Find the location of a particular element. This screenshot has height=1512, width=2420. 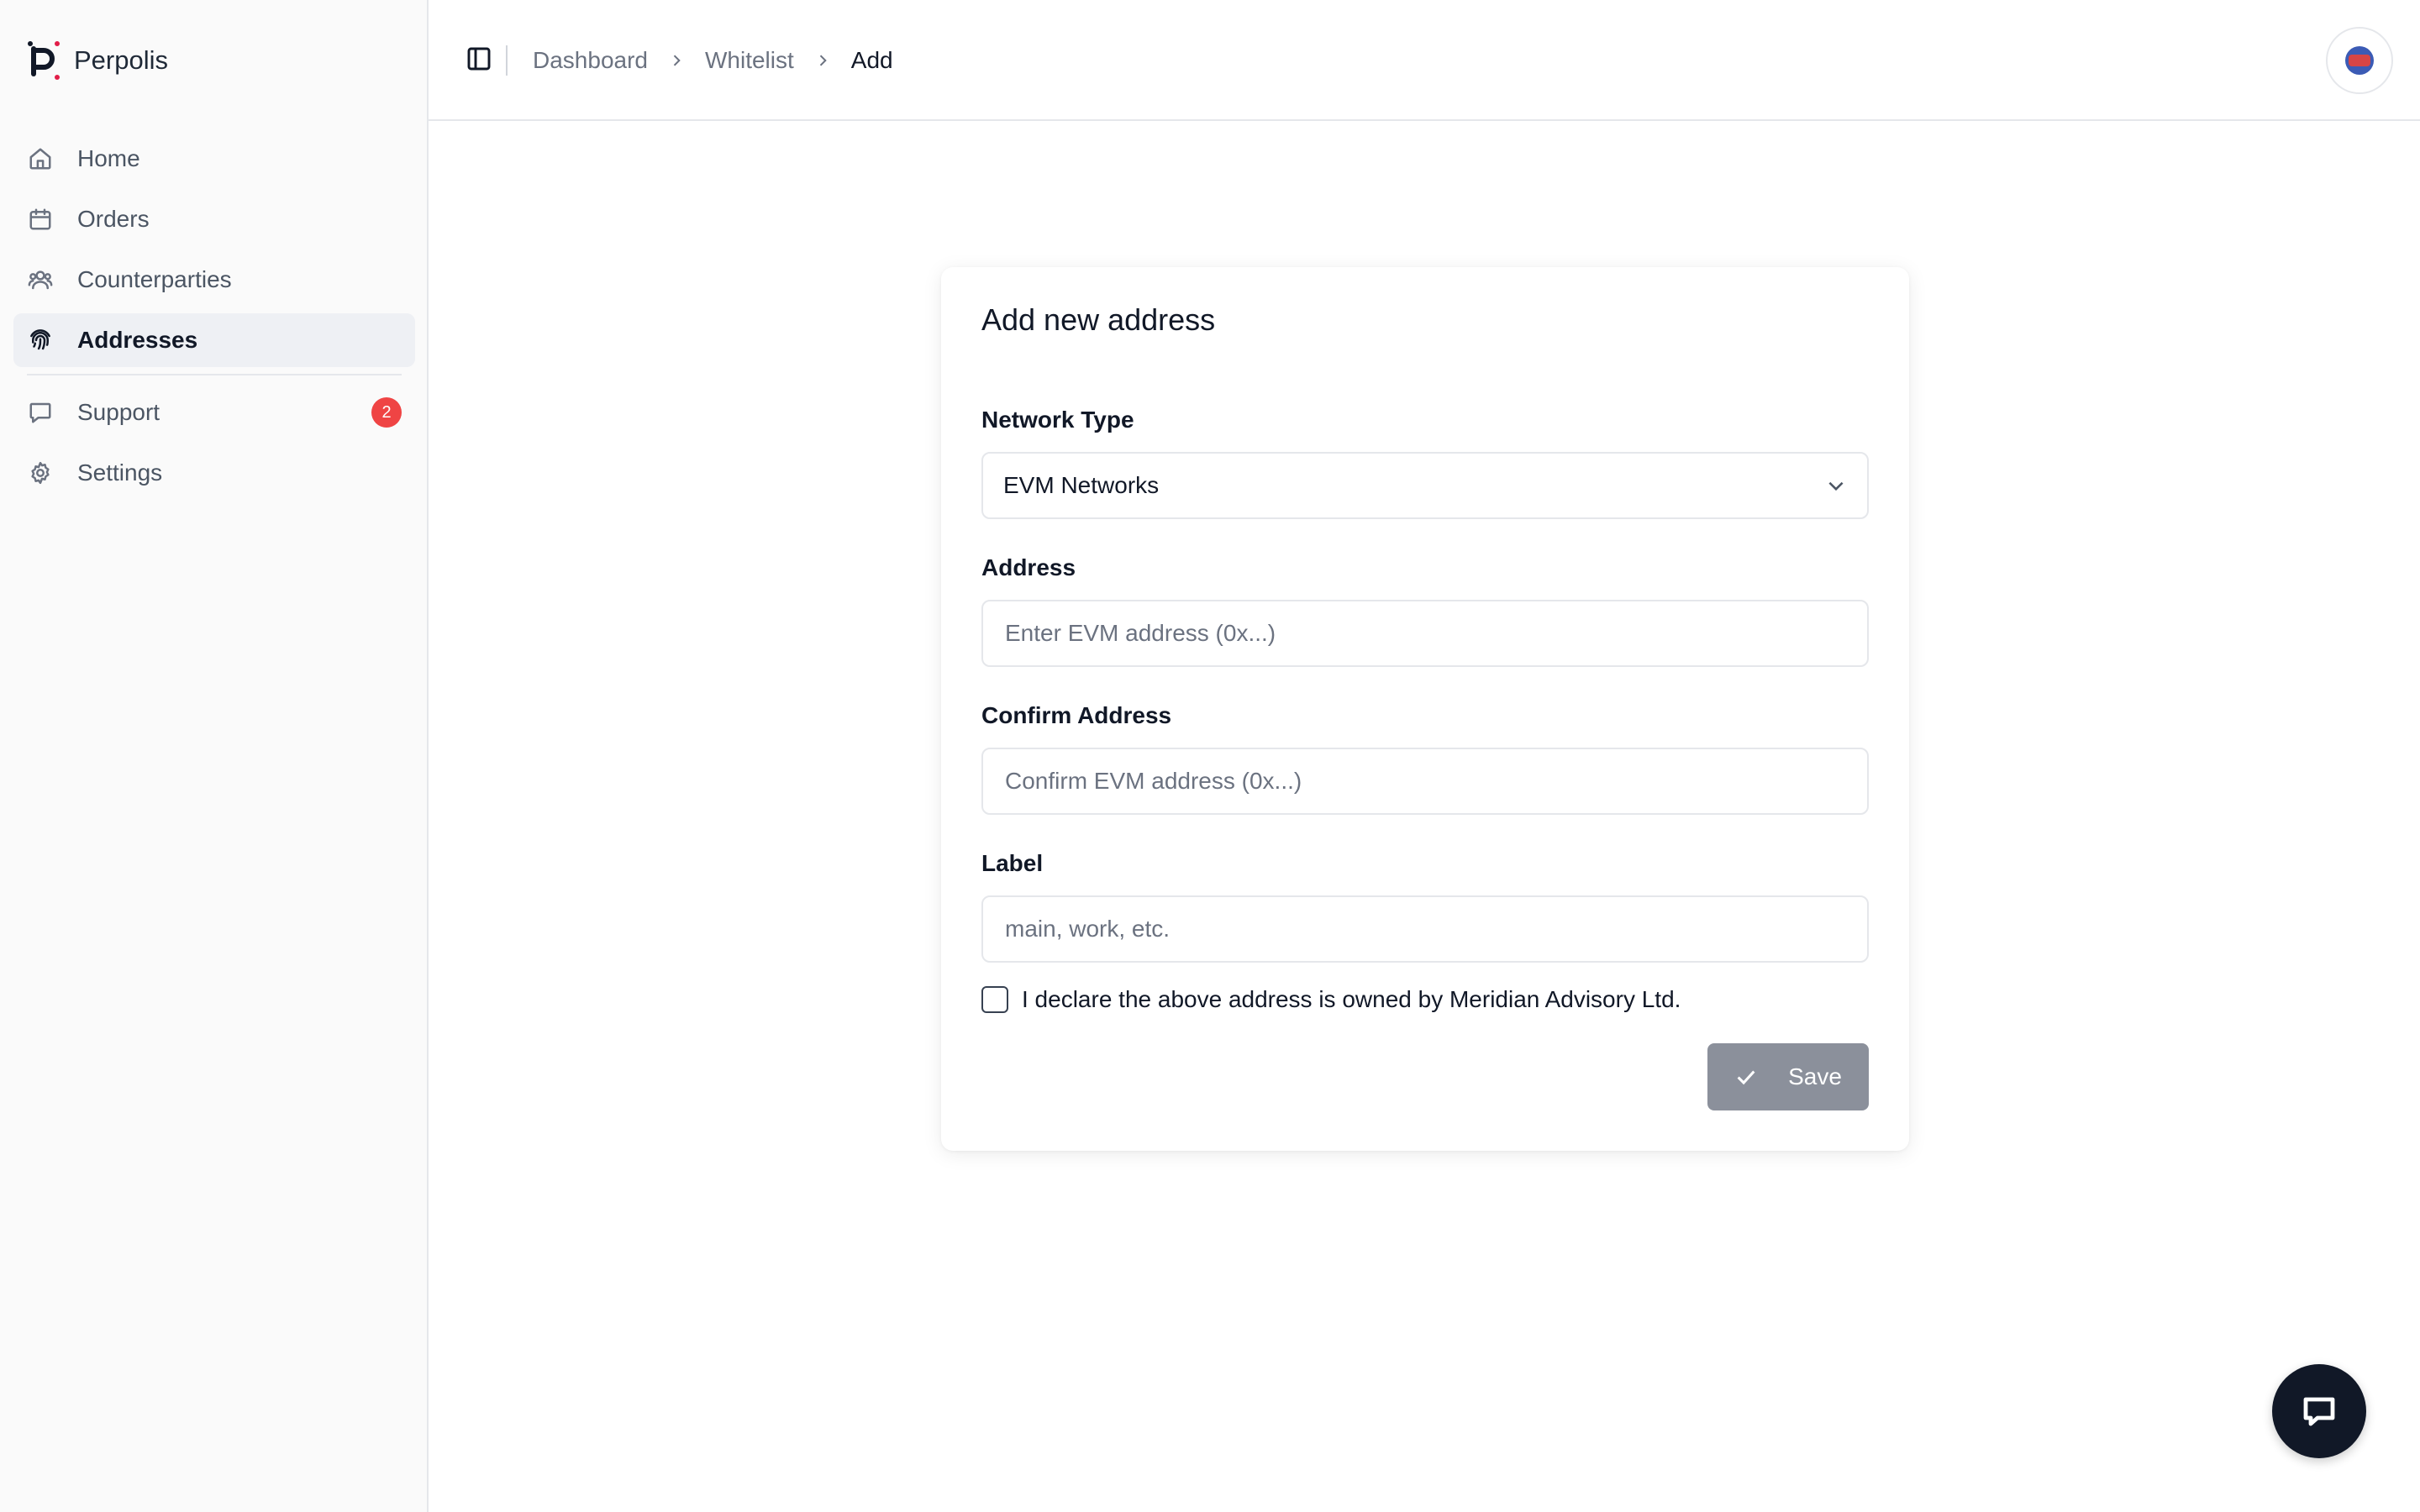

address-input is located at coordinates (1425, 633).